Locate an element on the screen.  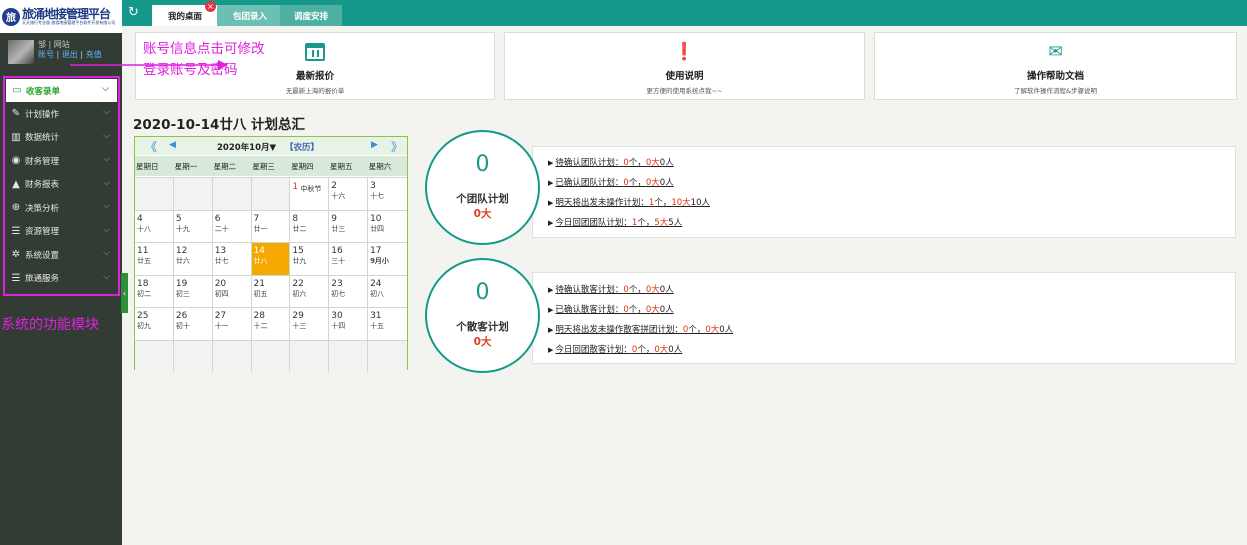
calendar-month-select: 2020年10月▼ is located at coordinates (246, 147).